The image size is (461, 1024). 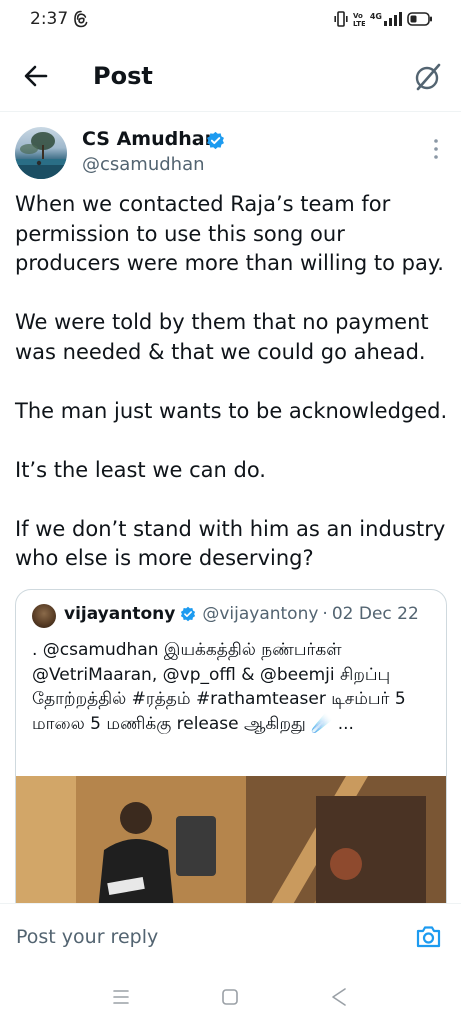 I want to click on quoted-tweet-header: vijayantony @vijayantony · 02 Dec 22, so click(x=241, y=614).